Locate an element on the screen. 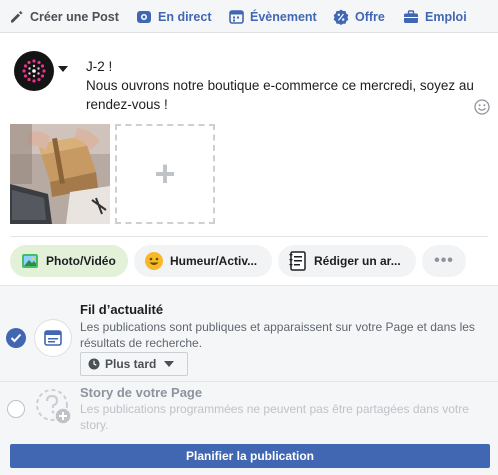  page-selector-caret-icon is located at coordinates (63, 69).